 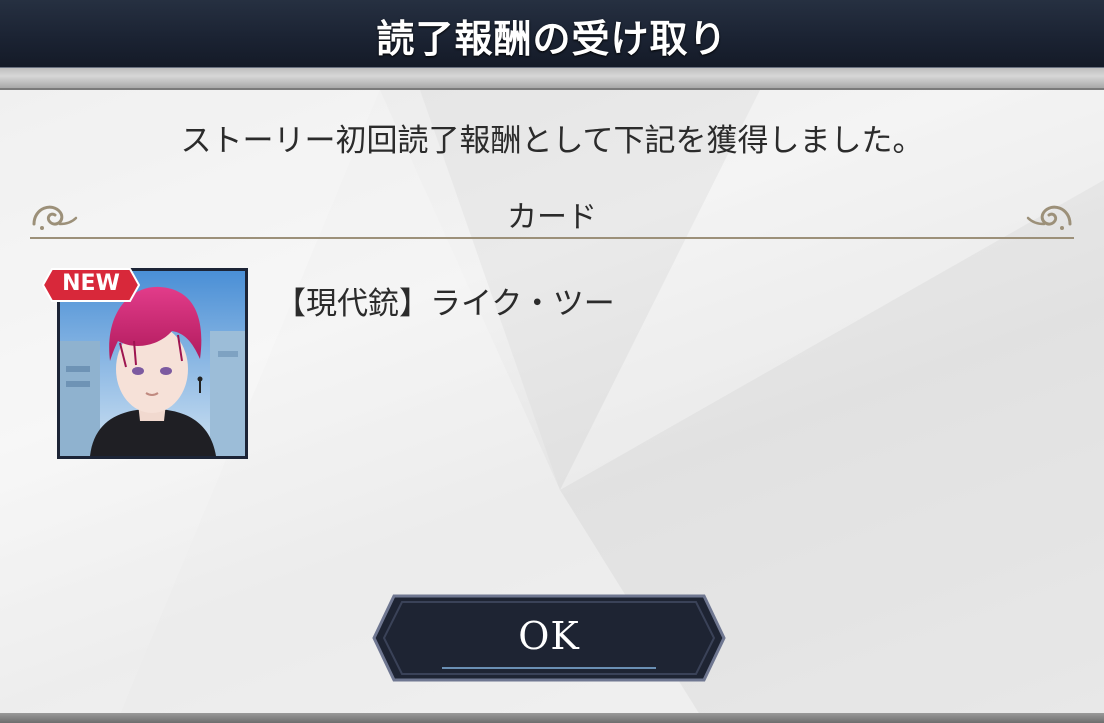 I want to click on right-ornament-icon, so click(x=1049, y=217).